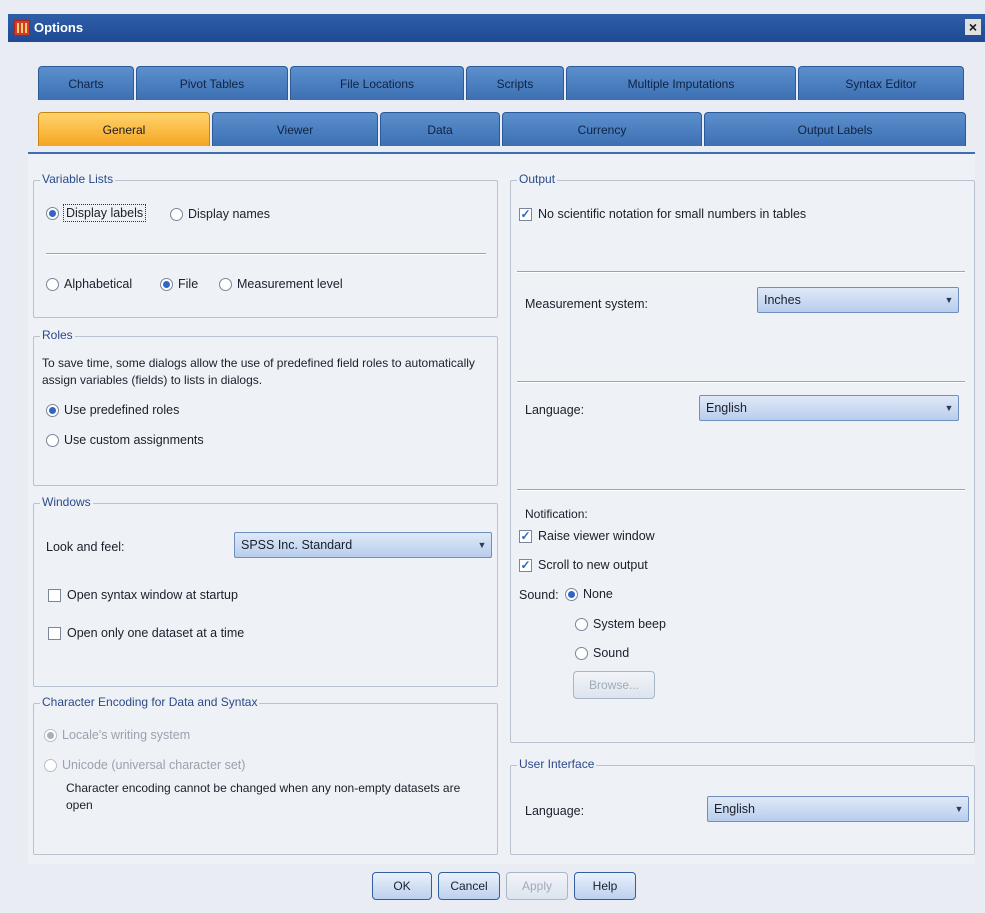 This screenshot has height=913, width=985. I want to click on display-labels-label: Display labels, so click(104, 213).